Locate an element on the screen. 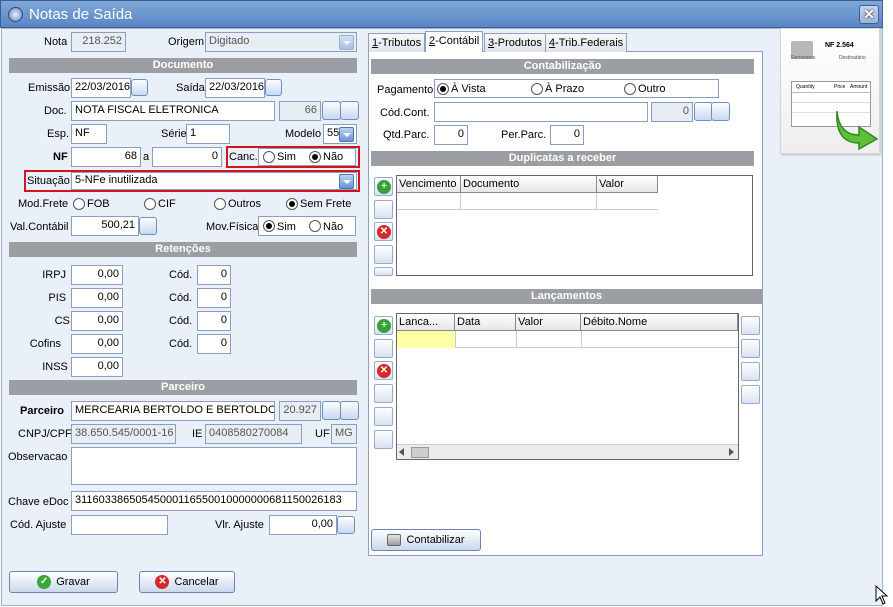 This screenshot has height=607, width=893. emissao-field: 22/03/2016 is located at coordinates (101, 88).